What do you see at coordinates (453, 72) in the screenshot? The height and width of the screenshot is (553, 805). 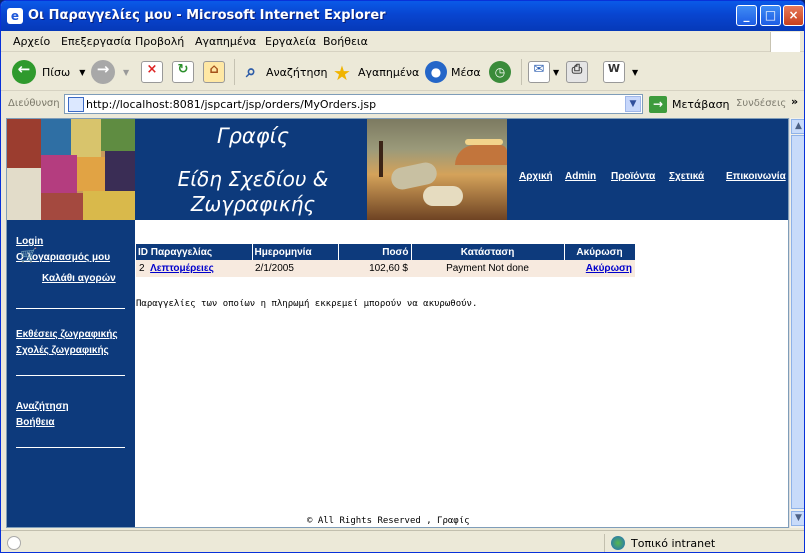 I see `media-button: ● Μέσα` at bounding box center [453, 72].